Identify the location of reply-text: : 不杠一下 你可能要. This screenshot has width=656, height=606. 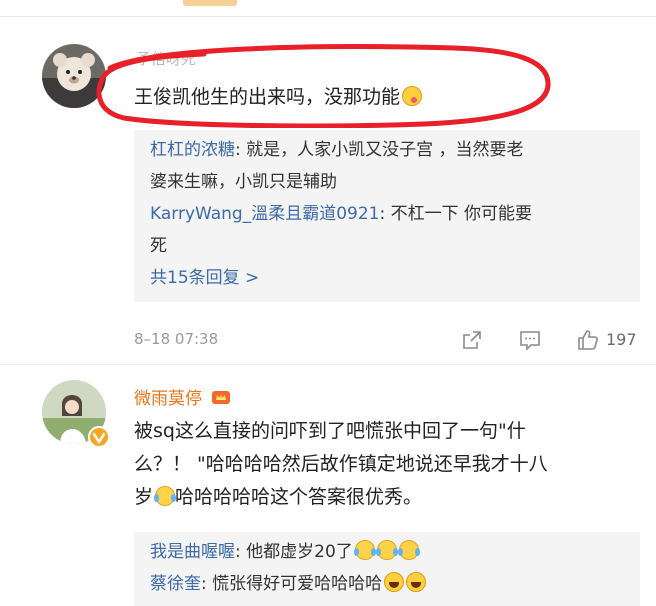
(456, 214).